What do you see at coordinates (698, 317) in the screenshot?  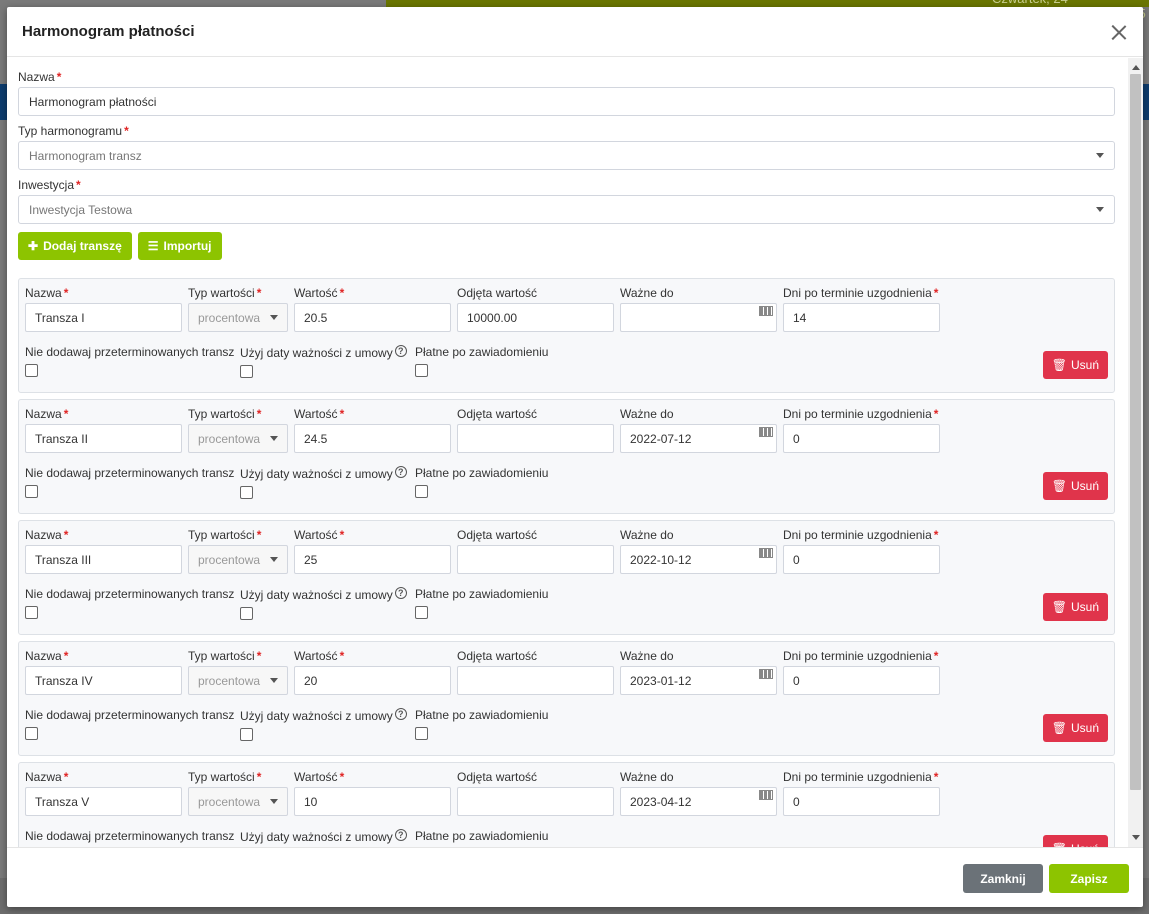 I see `tranche-valid-until-input` at bounding box center [698, 317].